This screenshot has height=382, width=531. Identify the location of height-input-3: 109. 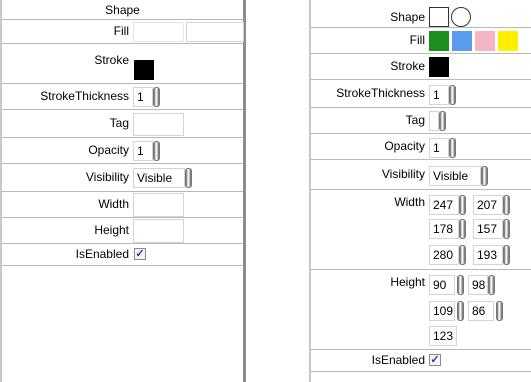
(442, 311).